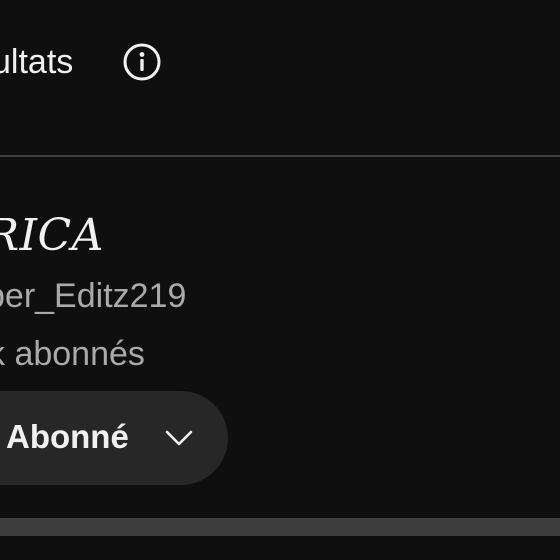  I want to click on info-icon, so click(142, 62).